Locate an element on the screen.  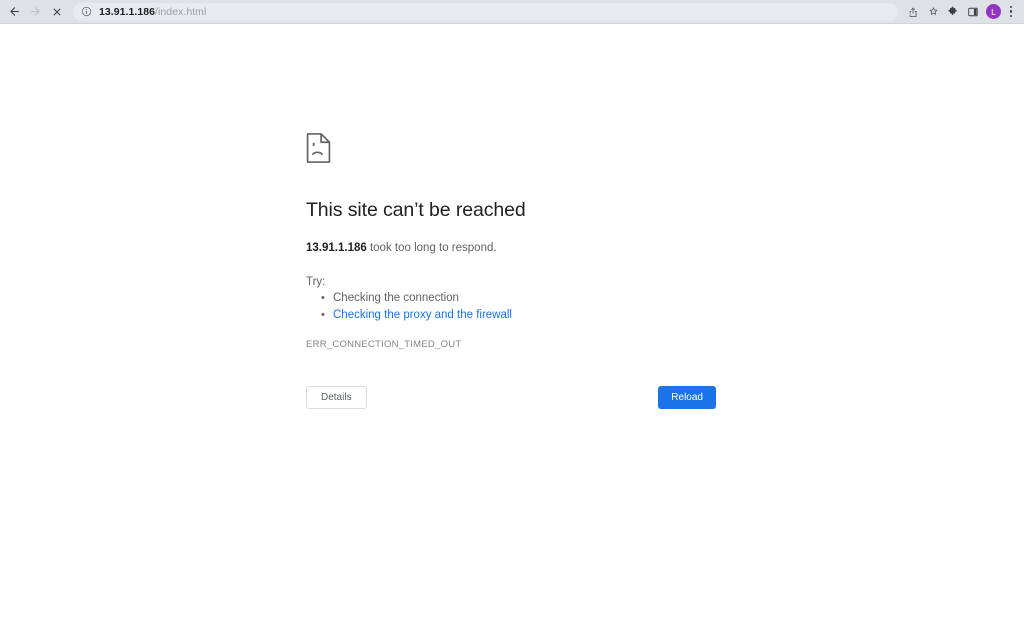
reload-button: Reload is located at coordinates (687, 397).